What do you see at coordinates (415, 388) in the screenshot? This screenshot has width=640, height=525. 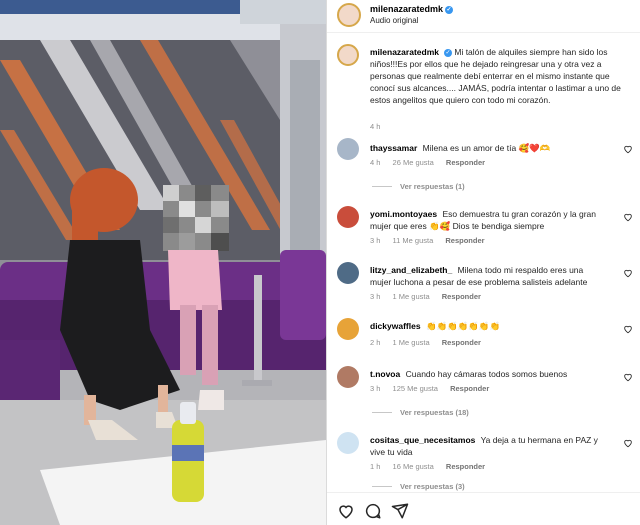 I see `comment-likes: 125 Me gusta` at bounding box center [415, 388].